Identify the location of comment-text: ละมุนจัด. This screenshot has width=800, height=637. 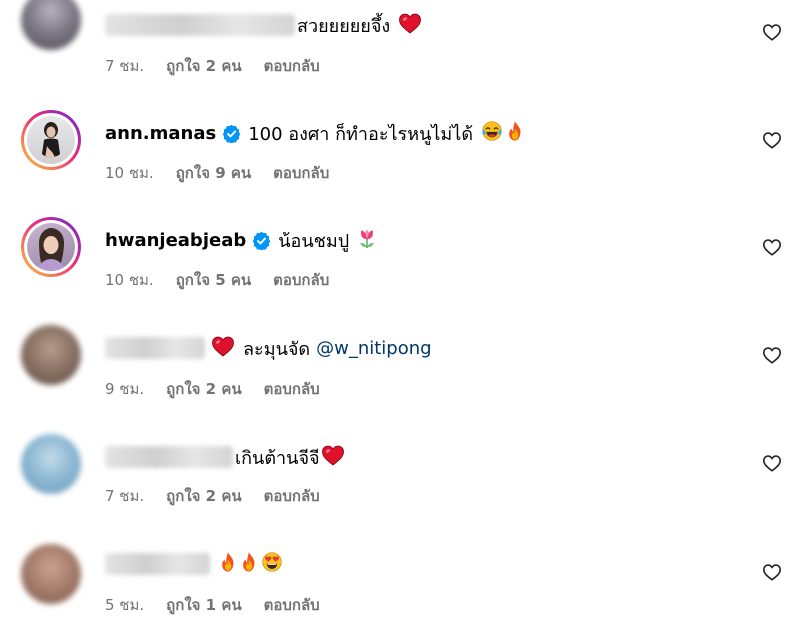
(277, 349).